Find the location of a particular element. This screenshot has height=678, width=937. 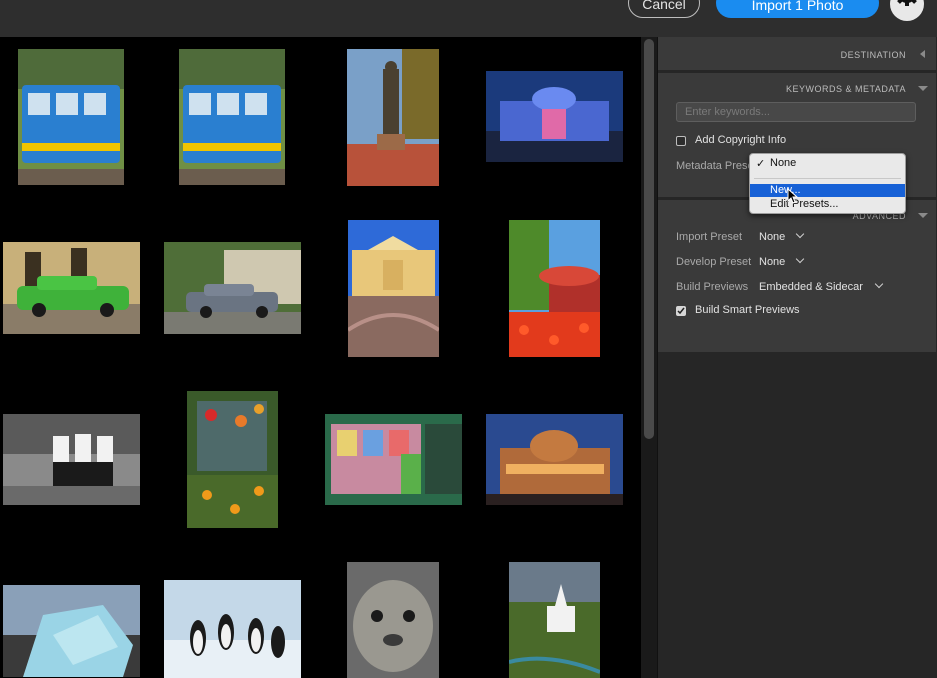

thumbnail-opera-house-night is located at coordinates (554, 116).